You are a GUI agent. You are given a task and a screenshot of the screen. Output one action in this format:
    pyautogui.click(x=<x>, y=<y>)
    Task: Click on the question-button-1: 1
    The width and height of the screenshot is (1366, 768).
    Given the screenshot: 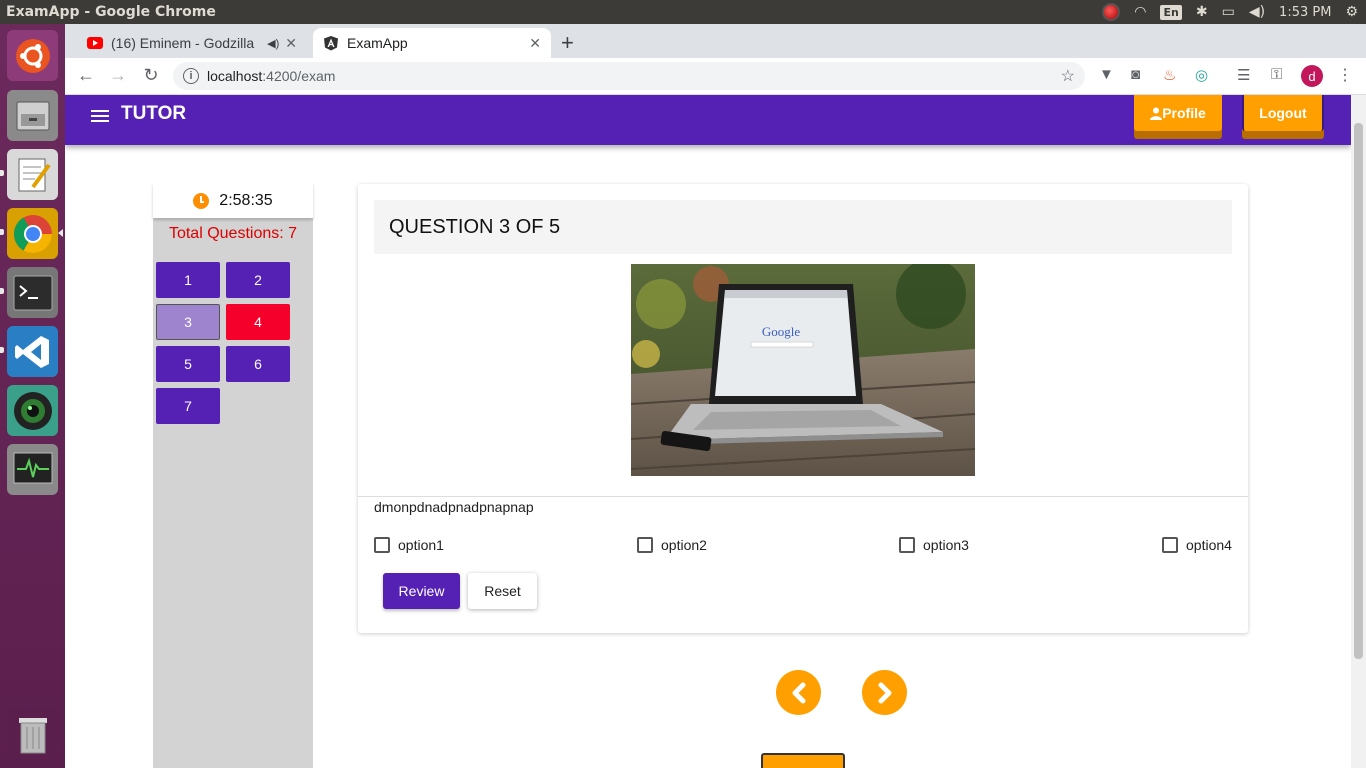 What is the action you would take?
    pyautogui.click(x=188, y=280)
    